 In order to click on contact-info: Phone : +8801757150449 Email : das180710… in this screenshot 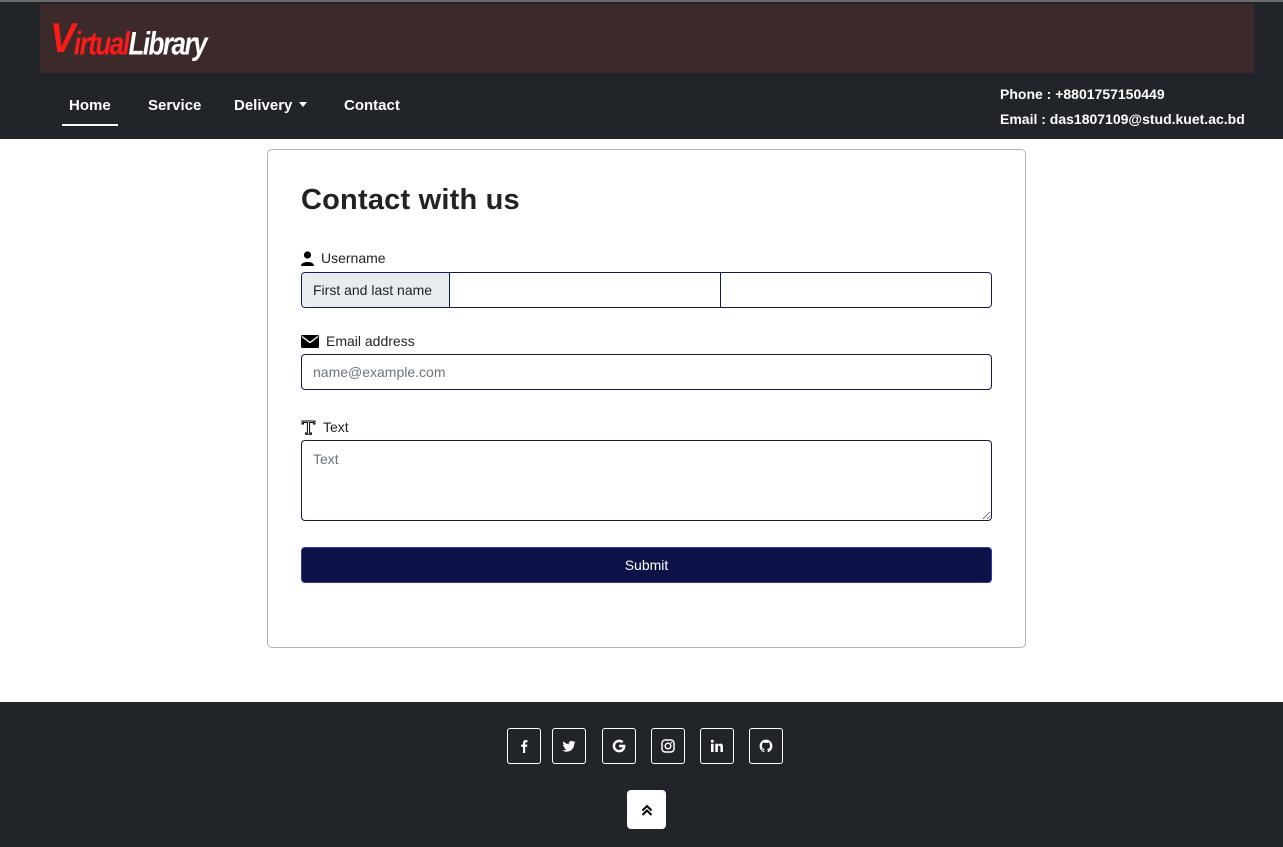, I will do `click(1122, 107)`.